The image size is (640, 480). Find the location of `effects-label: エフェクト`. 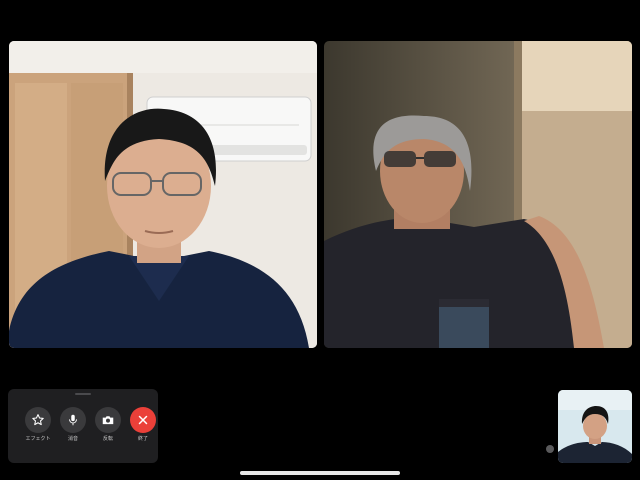

effects-label: エフェクト is located at coordinates (38, 439).